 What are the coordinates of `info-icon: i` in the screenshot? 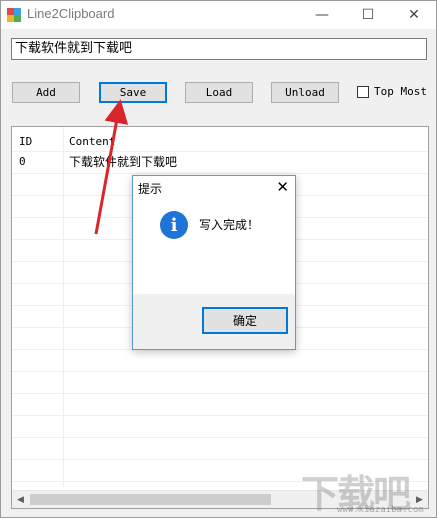 It's located at (174, 225).